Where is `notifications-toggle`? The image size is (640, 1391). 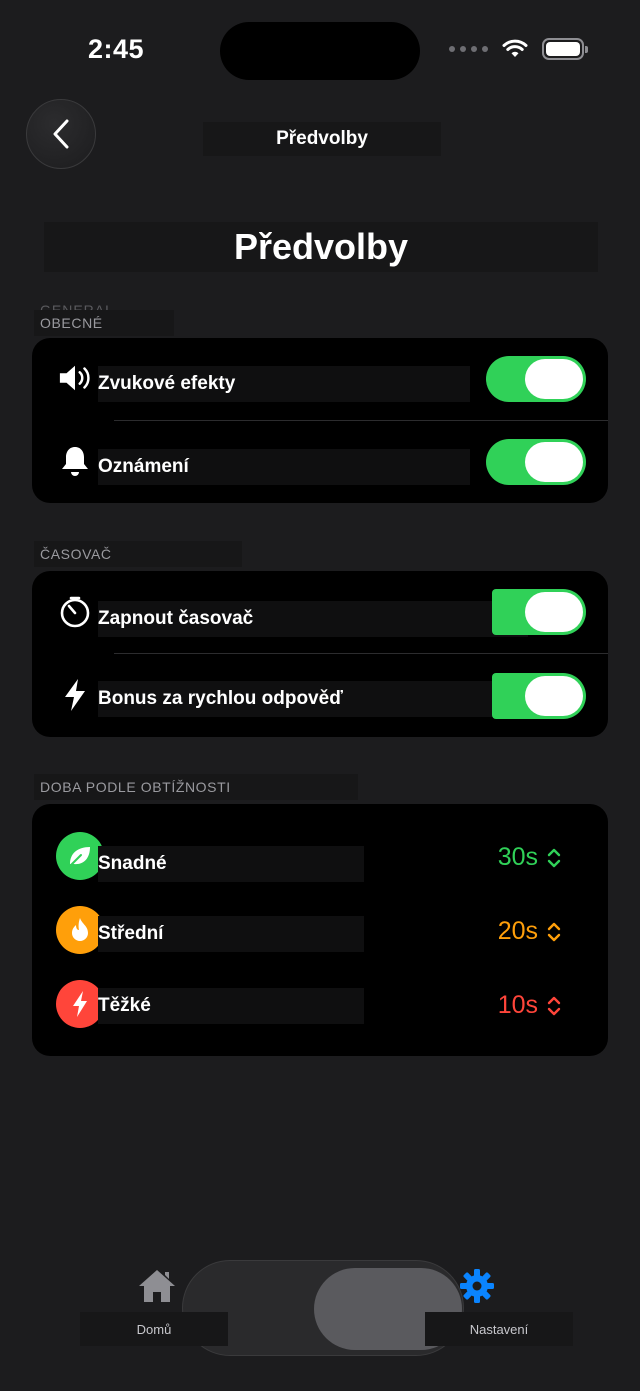 notifications-toggle is located at coordinates (536, 462).